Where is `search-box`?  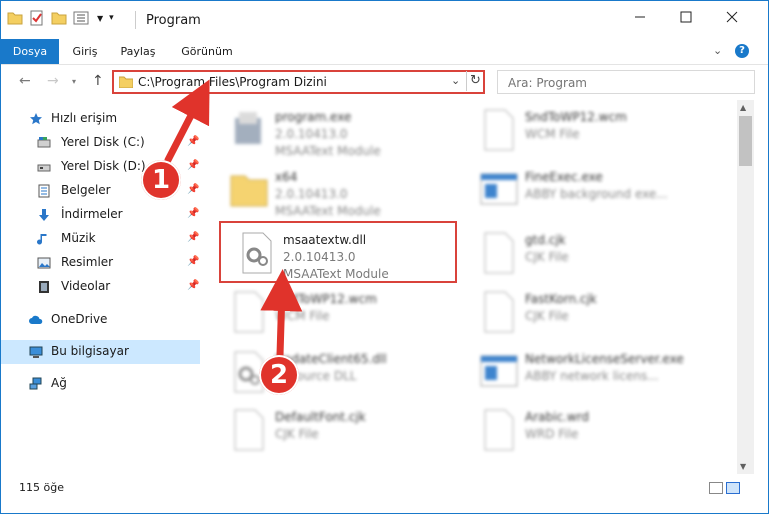
search-box is located at coordinates (626, 82).